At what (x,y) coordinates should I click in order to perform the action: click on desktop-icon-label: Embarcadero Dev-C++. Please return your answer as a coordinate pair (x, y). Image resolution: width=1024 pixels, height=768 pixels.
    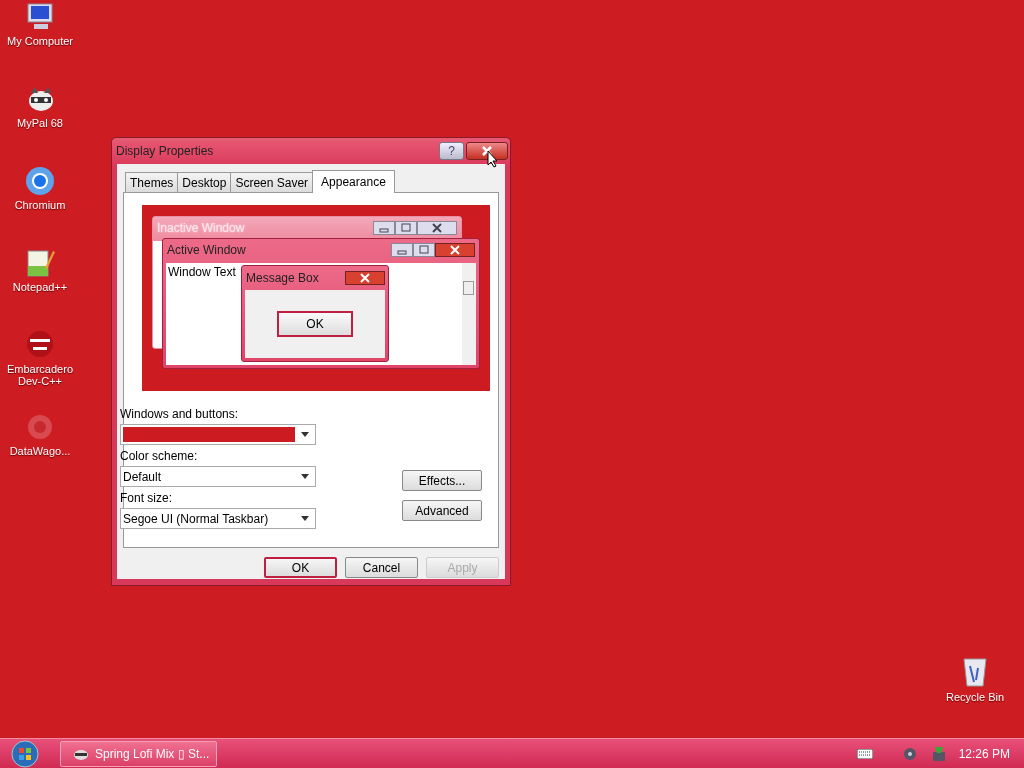
    Looking at the image, I should click on (40, 375).